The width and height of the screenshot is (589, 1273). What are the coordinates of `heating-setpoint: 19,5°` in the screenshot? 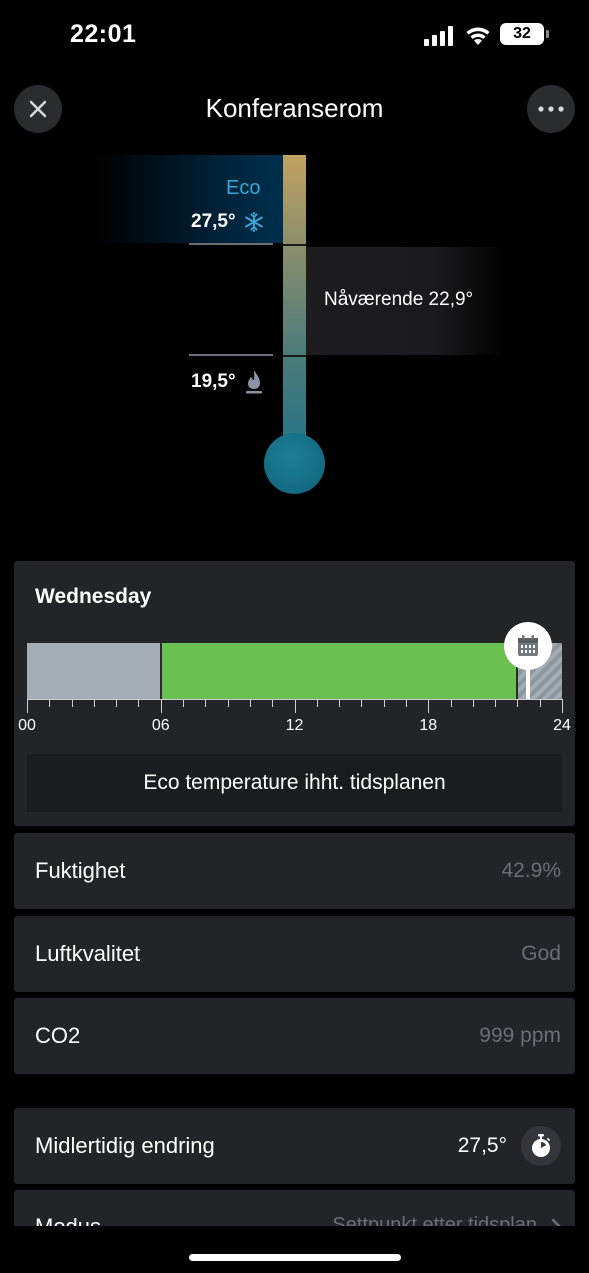 It's located at (213, 382).